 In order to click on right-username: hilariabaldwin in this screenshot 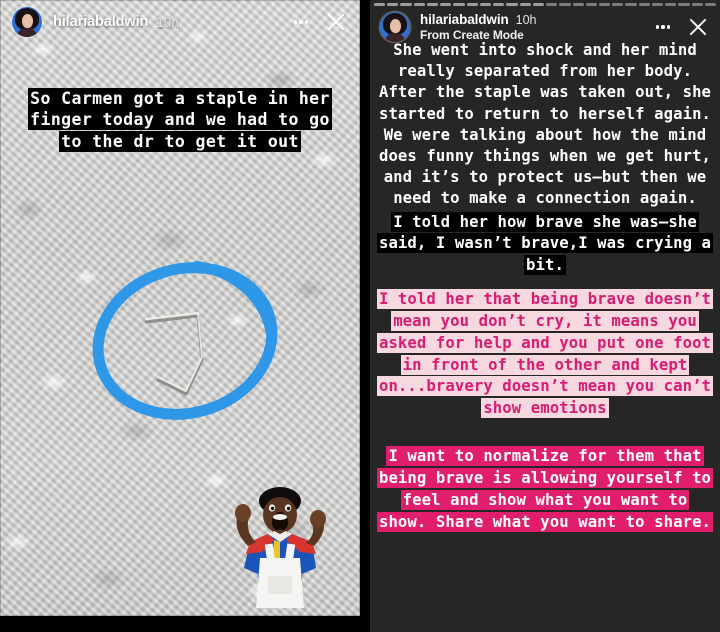, I will do `click(464, 19)`.